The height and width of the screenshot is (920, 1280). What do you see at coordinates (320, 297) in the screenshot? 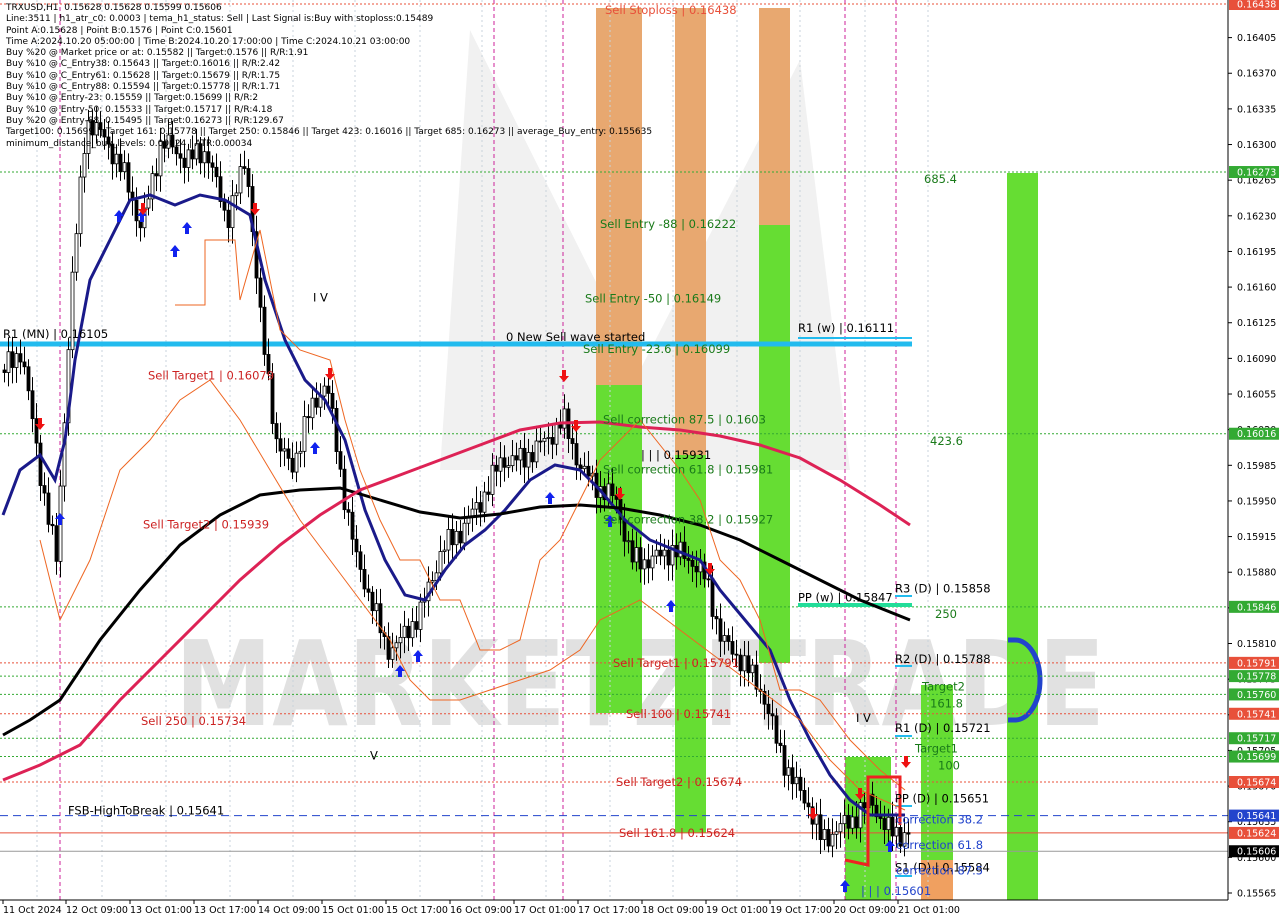
I see `chart-annotation: I V` at bounding box center [320, 297].